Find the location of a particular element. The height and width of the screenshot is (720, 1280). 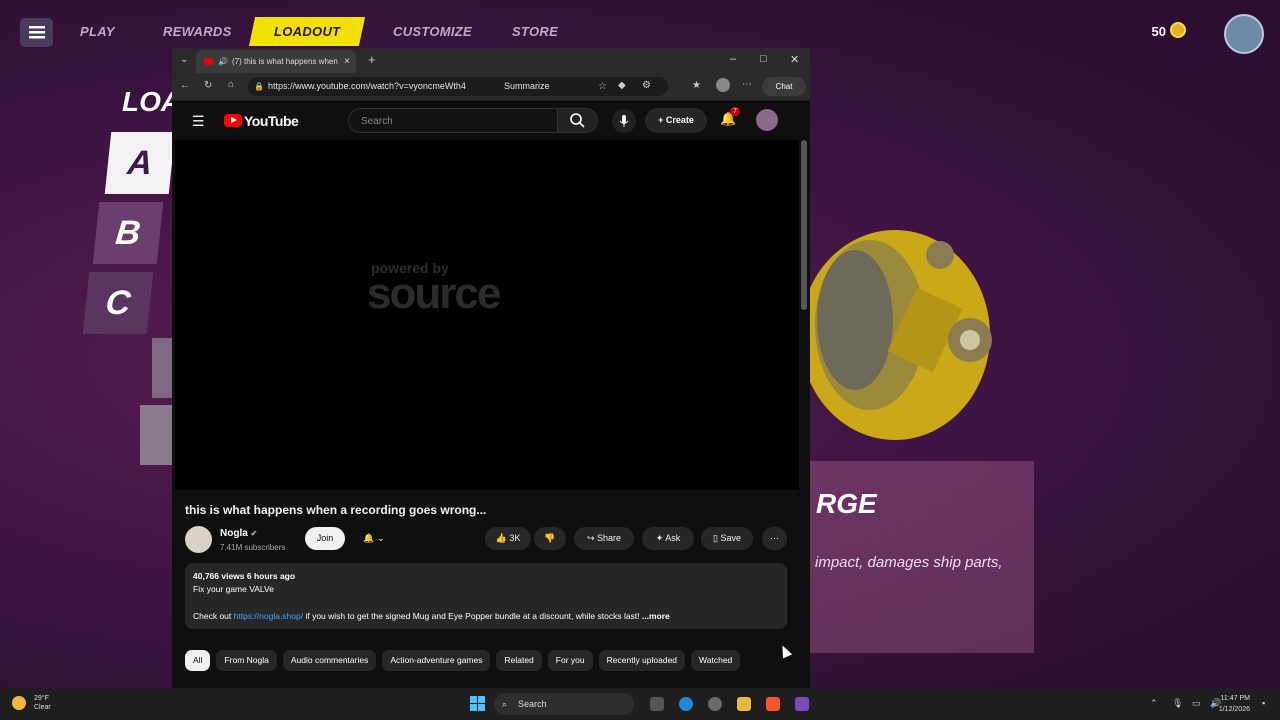

share-button: ↪ Share is located at coordinates (604, 538).